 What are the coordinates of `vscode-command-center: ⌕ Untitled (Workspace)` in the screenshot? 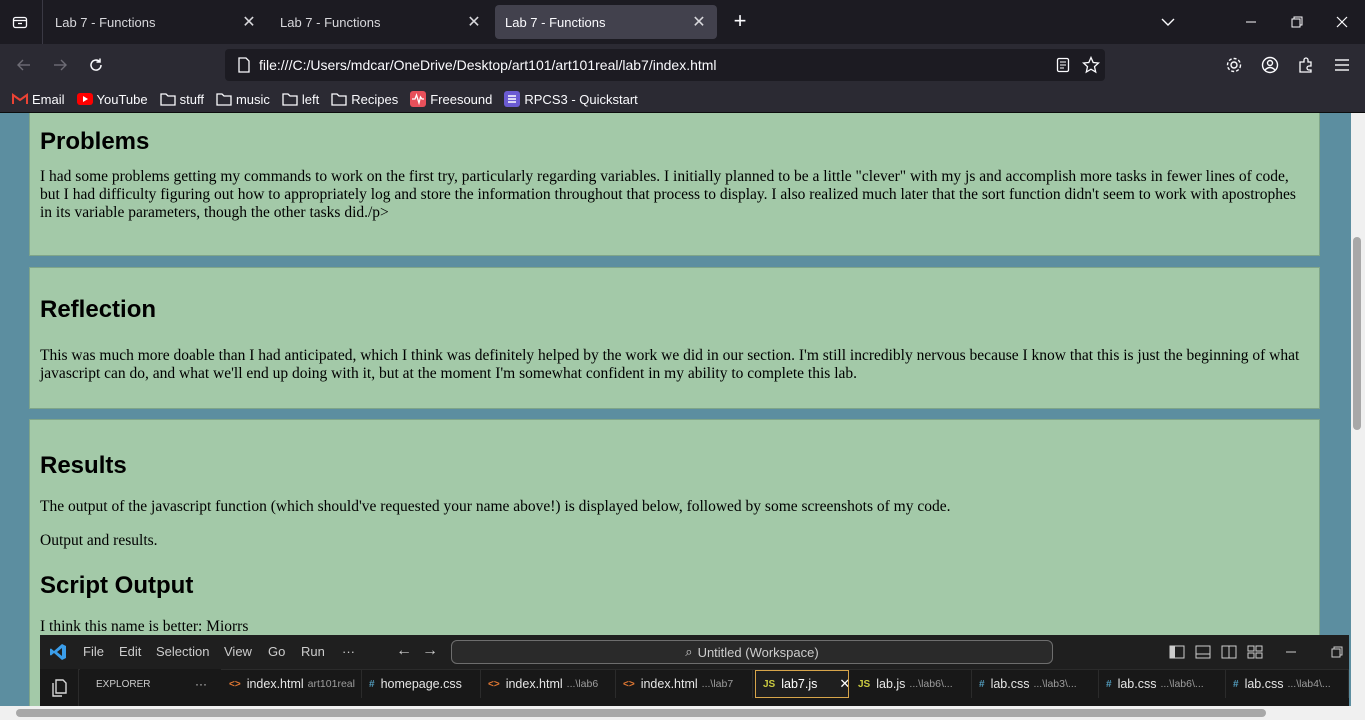 It's located at (752, 652).